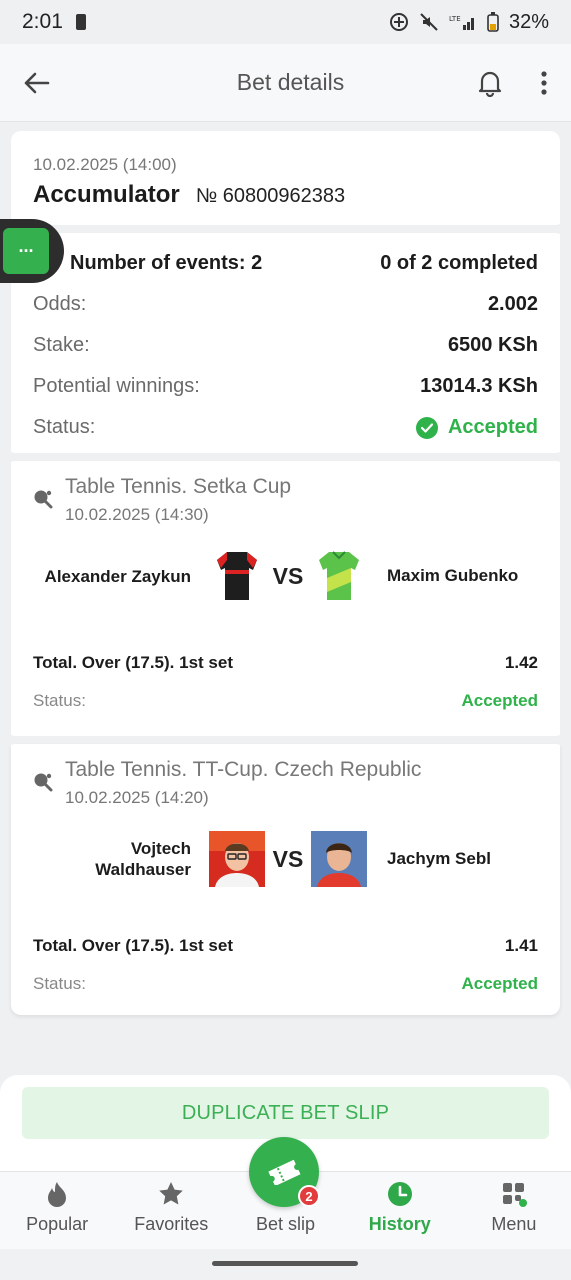  What do you see at coordinates (285, 663) in the screenshot?
I see `market-row: Total. Over (17.5). 1st set 1.42` at bounding box center [285, 663].